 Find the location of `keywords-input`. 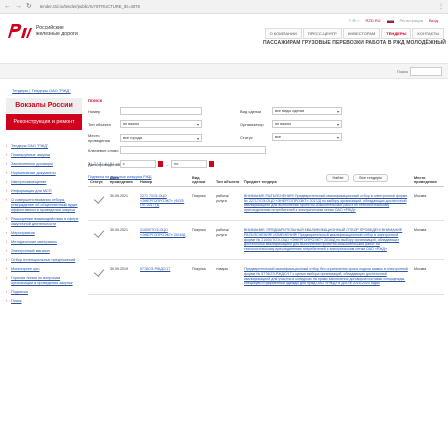

keywords-input is located at coordinates (193, 150).